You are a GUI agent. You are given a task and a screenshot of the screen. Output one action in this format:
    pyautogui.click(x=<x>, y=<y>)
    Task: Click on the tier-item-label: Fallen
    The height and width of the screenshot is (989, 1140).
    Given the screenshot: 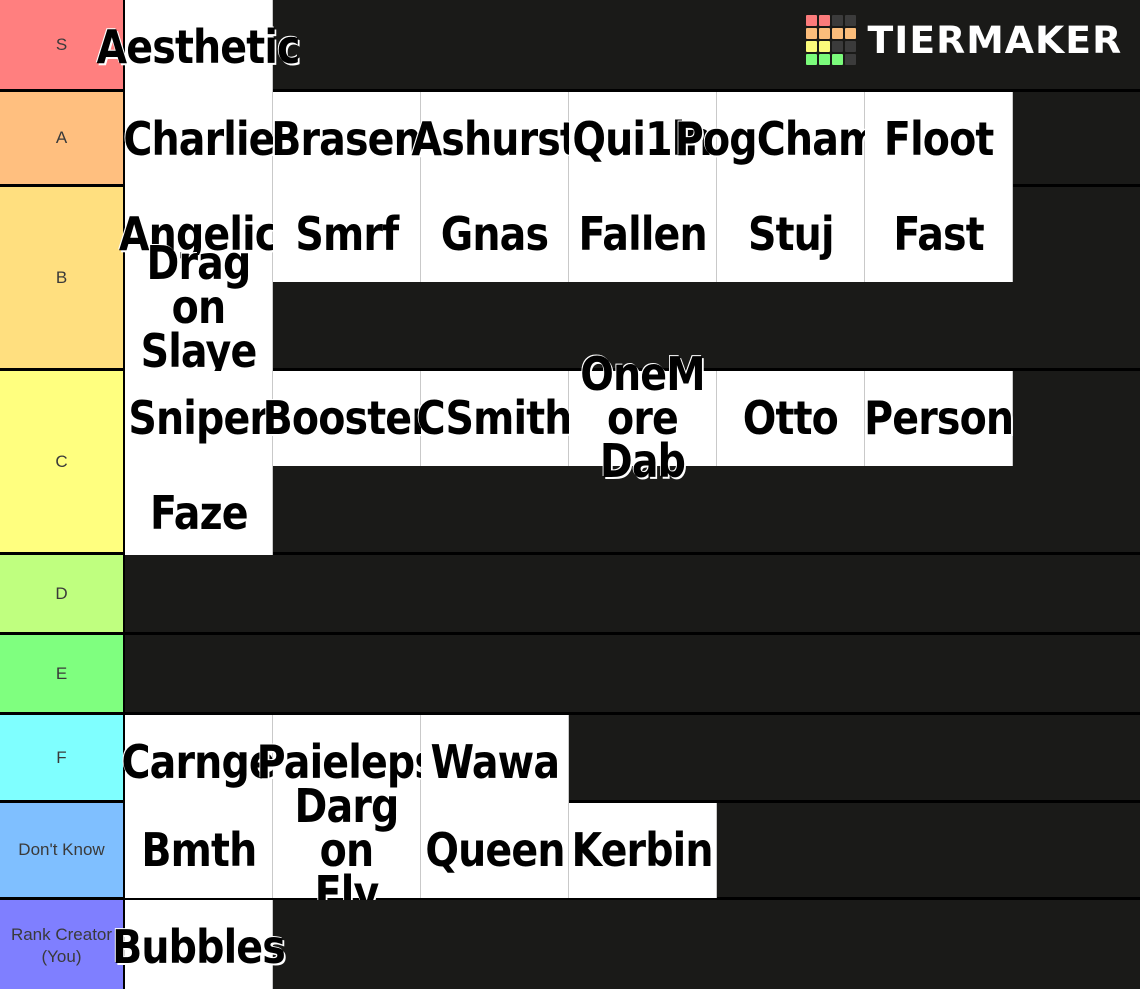 What is the action you would take?
    pyautogui.click(x=642, y=233)
    